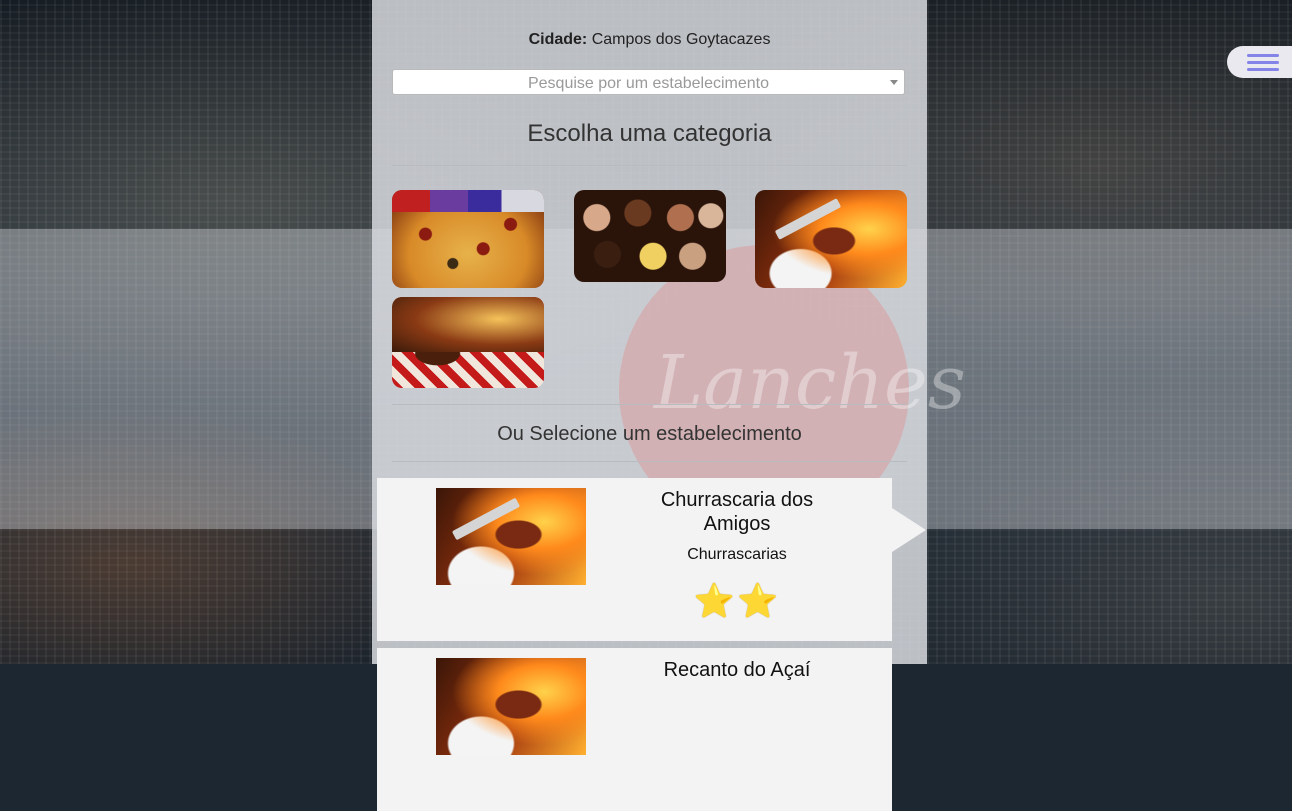 This screenshot has width=1292, height=811. I want to click on rating-stars: ⭐⭐, so click(737, 600).